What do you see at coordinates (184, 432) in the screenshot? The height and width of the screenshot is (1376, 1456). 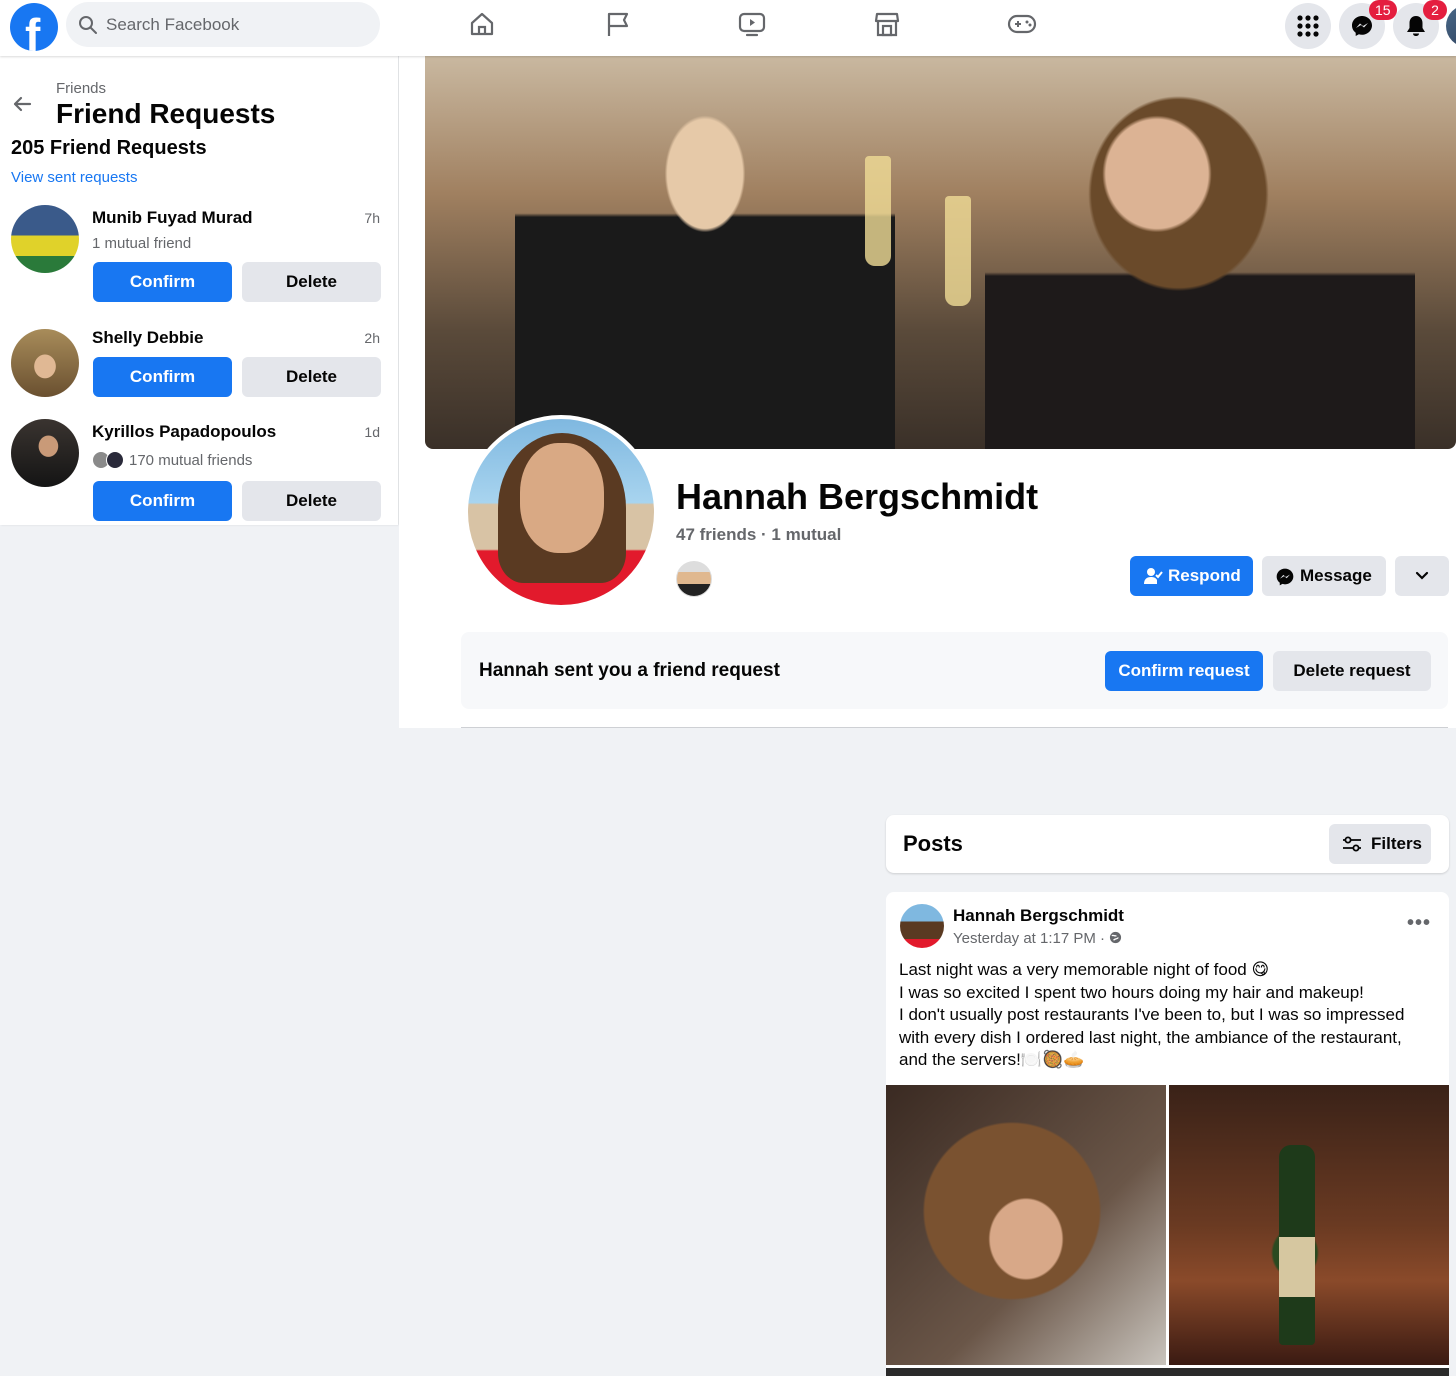 I see `requester-name: Kyrillos Papadopoulos` at bounding box center [184, 432].